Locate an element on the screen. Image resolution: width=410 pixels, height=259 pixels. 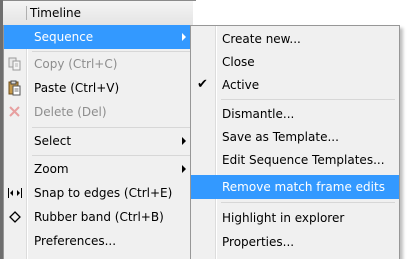
menu-item-label: Zoom is located at coordinates (51, 169).